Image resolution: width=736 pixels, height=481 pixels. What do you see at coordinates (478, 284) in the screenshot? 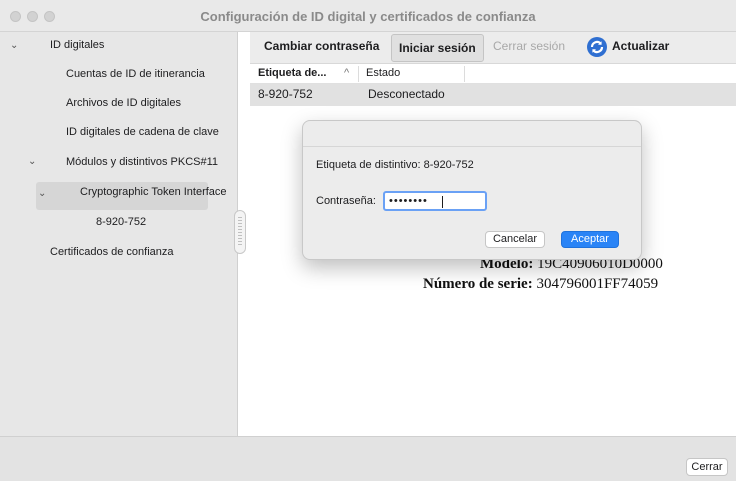
I see `serial-label: Número de serie:` at bounding box center [478, 284].